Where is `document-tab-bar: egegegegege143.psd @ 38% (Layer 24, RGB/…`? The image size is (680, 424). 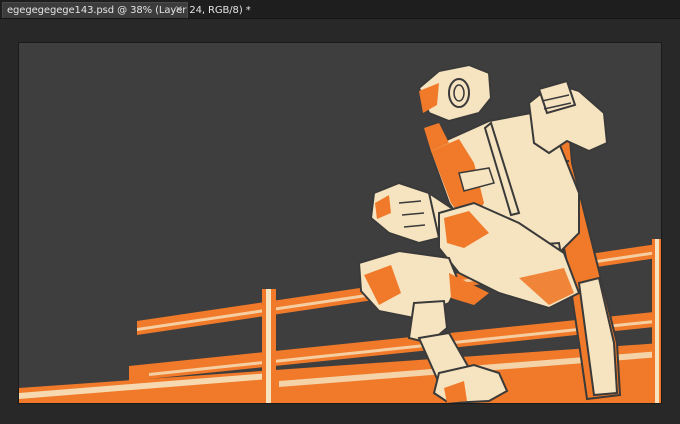
document-tab-bar: egegegegege143.psd @ 38% (Layer 24, RGB/… is located at coordinates (340, 9).